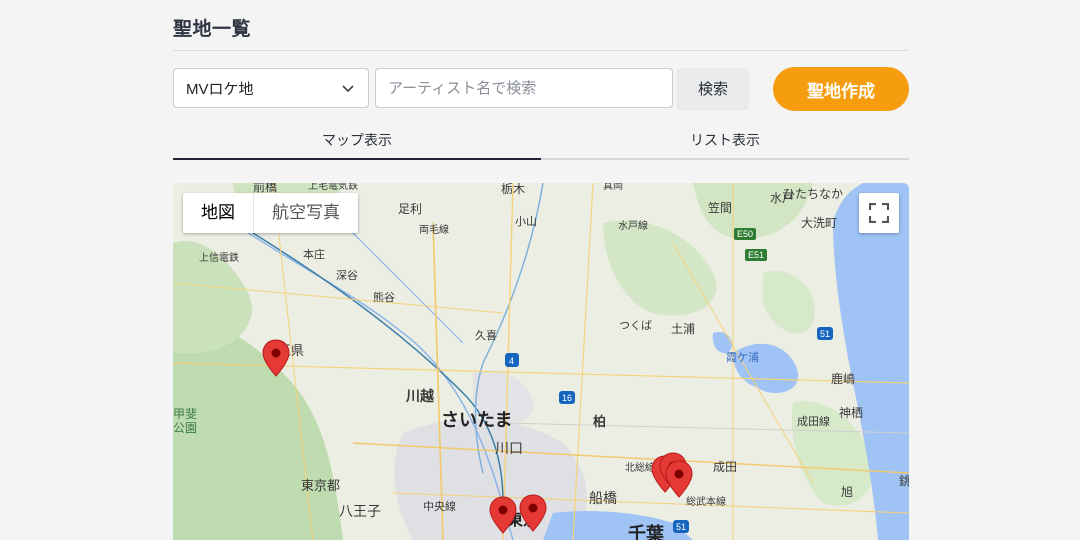 Image resolution: width=1080 pixels, height=540 pixels. I want to click on map-label: 霞ケ浦, so click(742, 357).